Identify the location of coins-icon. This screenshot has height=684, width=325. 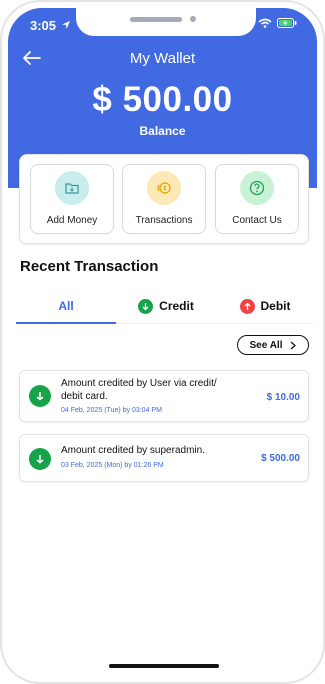
(164, 188).